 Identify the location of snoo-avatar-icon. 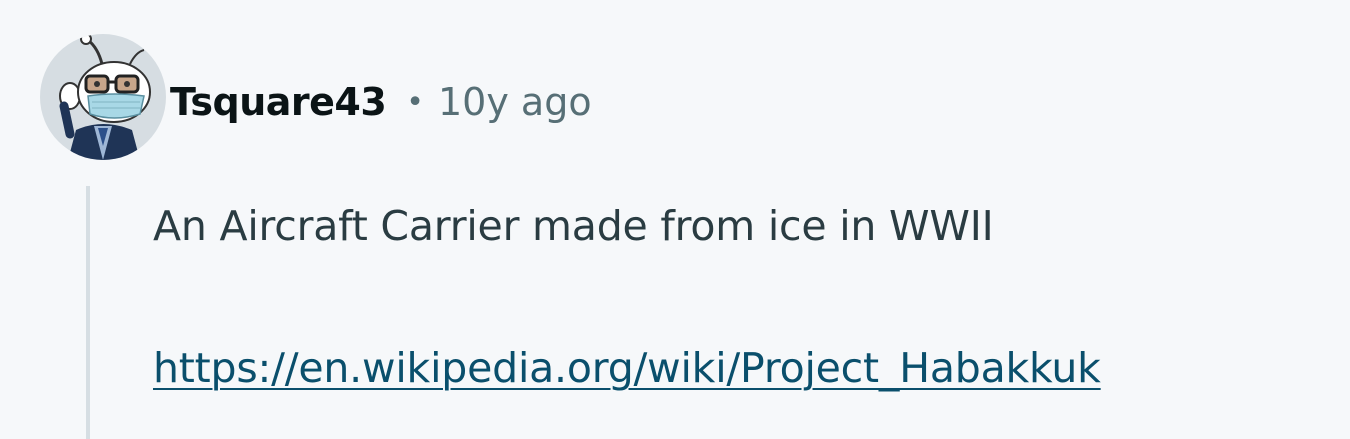
(103, 97).